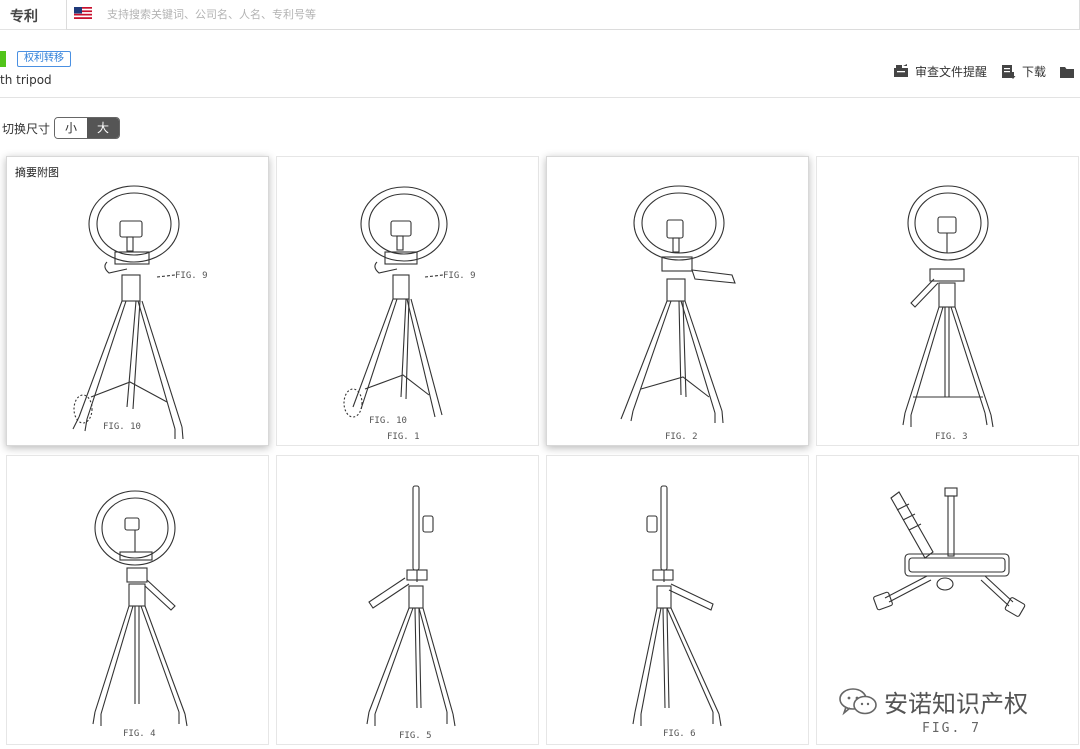  Describe the element at coordinates (24, 17) in the screenshot. I see `section-title: 专利` at that location.